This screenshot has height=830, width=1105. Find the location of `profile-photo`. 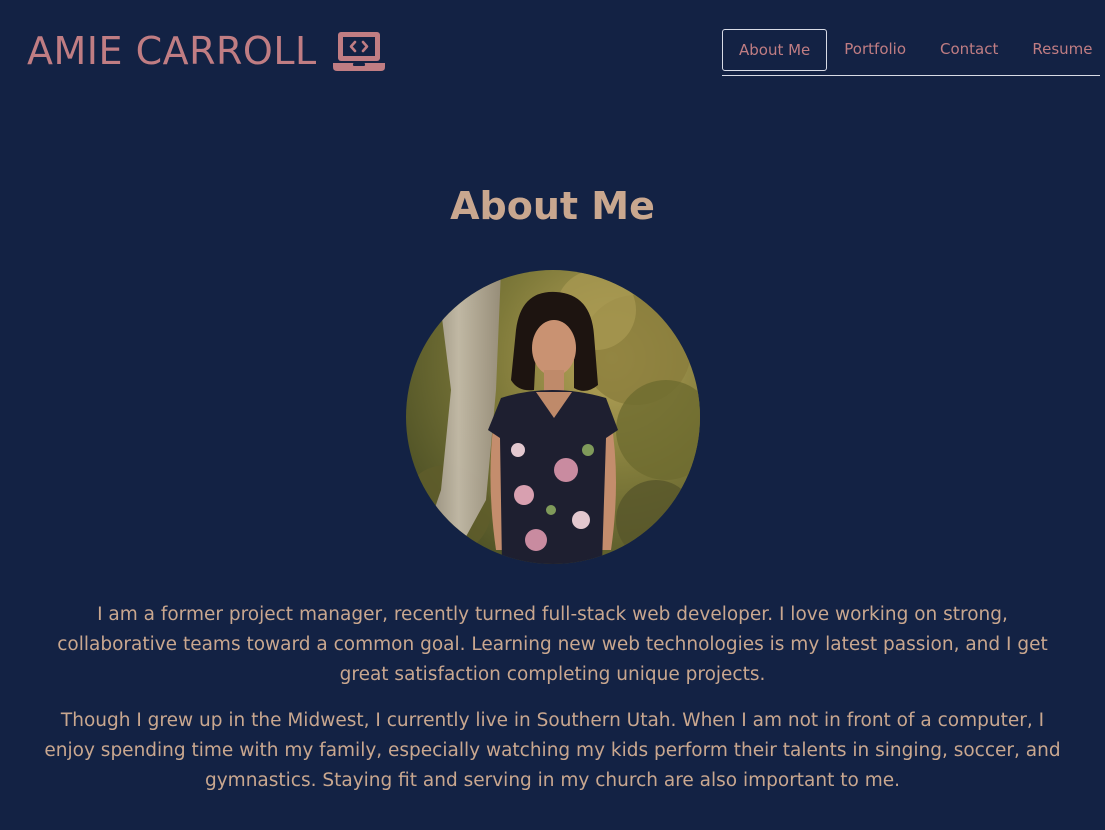

profile-photo is located at coordinates (553, 417).